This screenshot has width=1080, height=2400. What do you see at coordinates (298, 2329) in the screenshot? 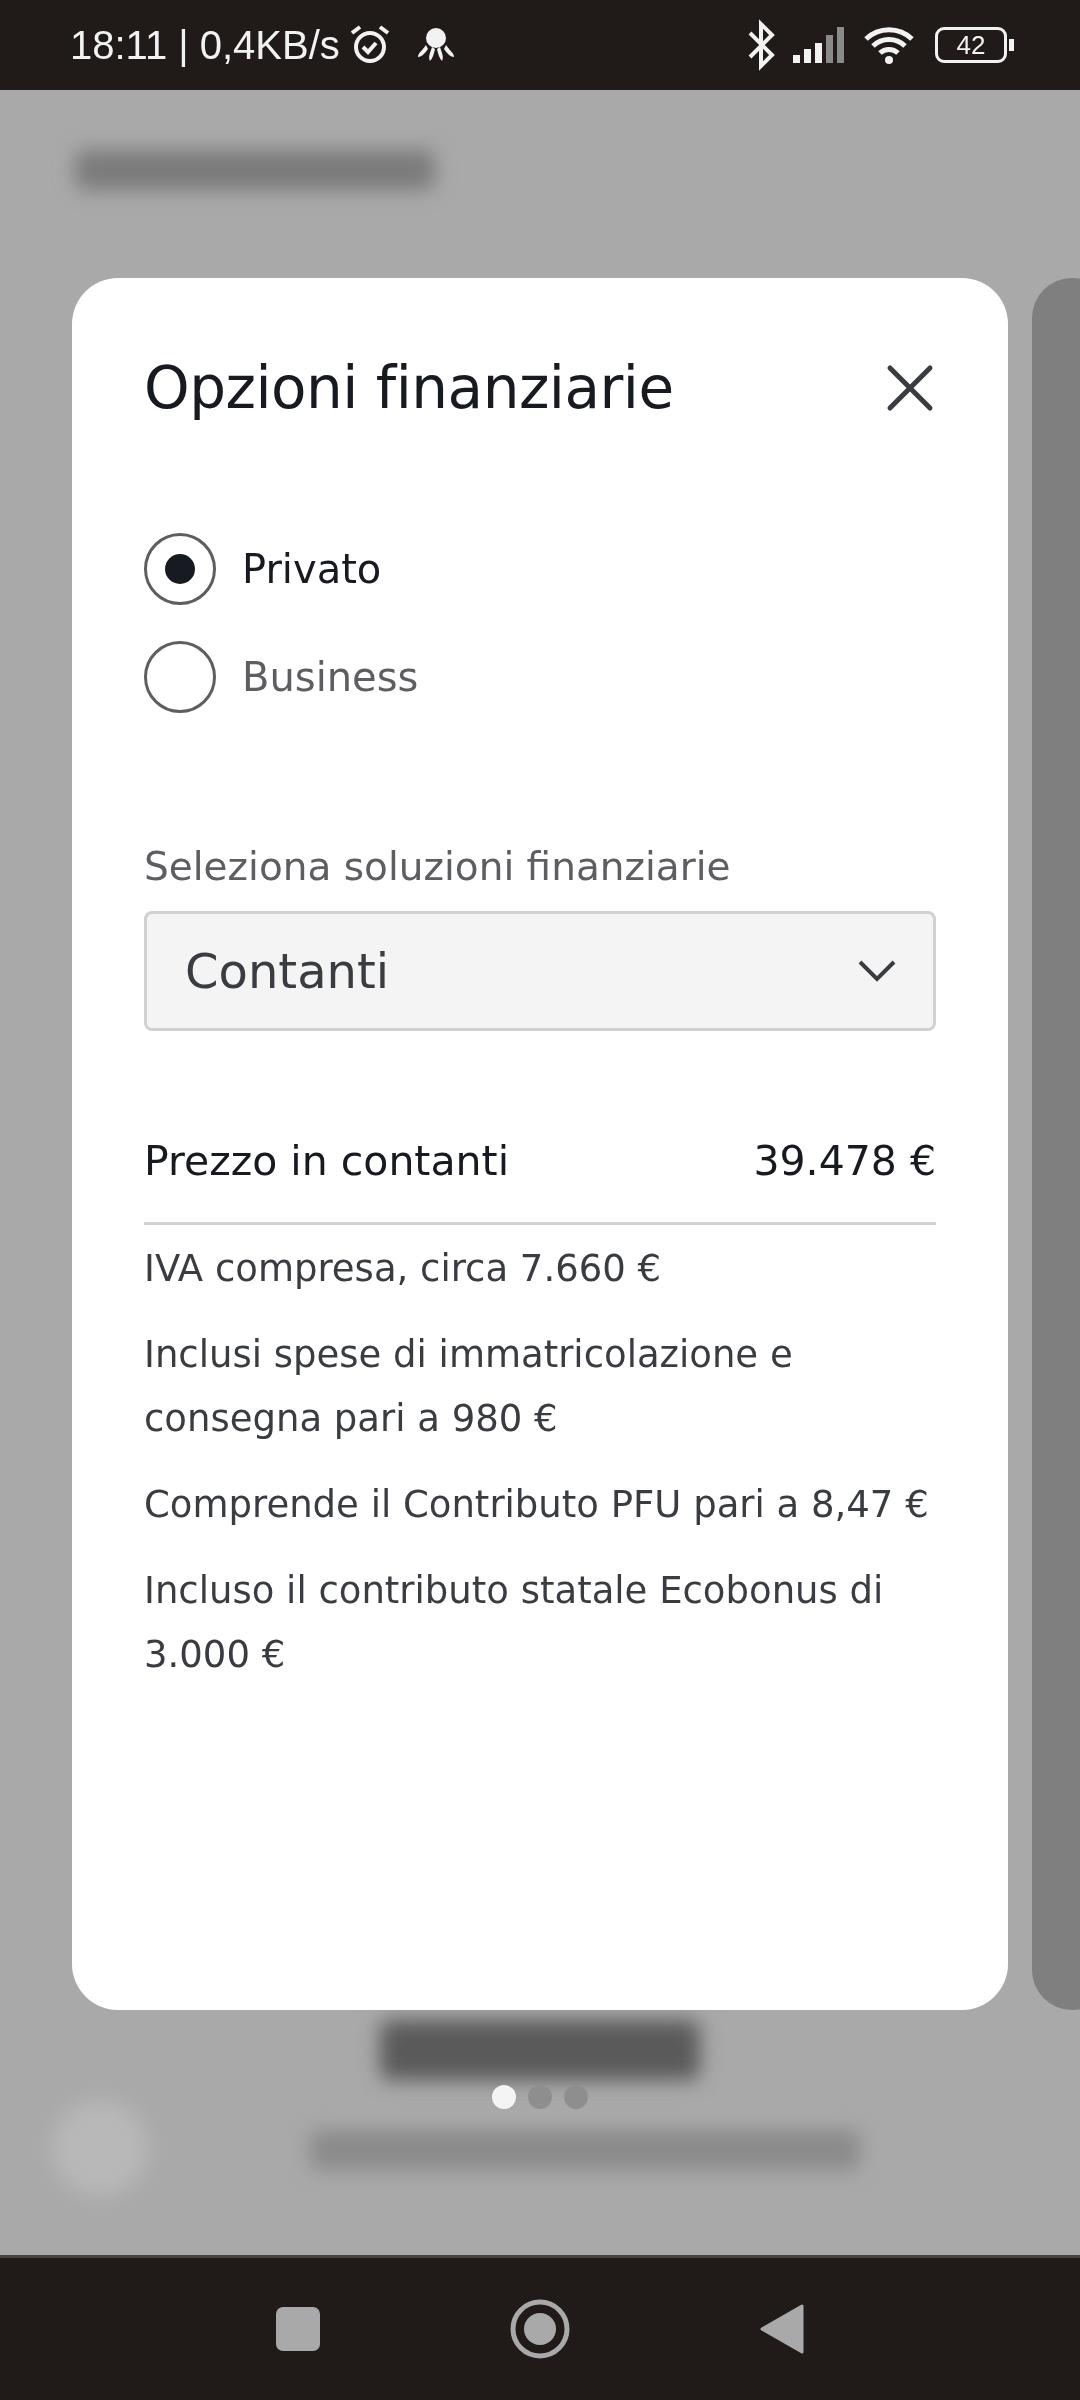
I see `recents-icon` at bounding box center [298, 2329].